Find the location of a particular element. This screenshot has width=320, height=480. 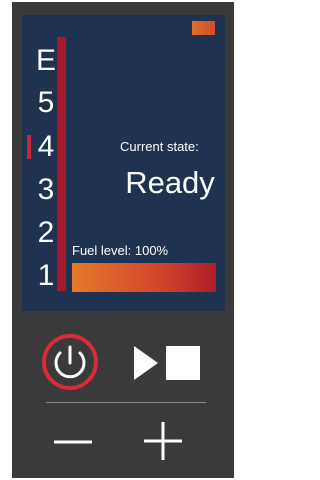

minus-button is located at coordinates (73, 442).